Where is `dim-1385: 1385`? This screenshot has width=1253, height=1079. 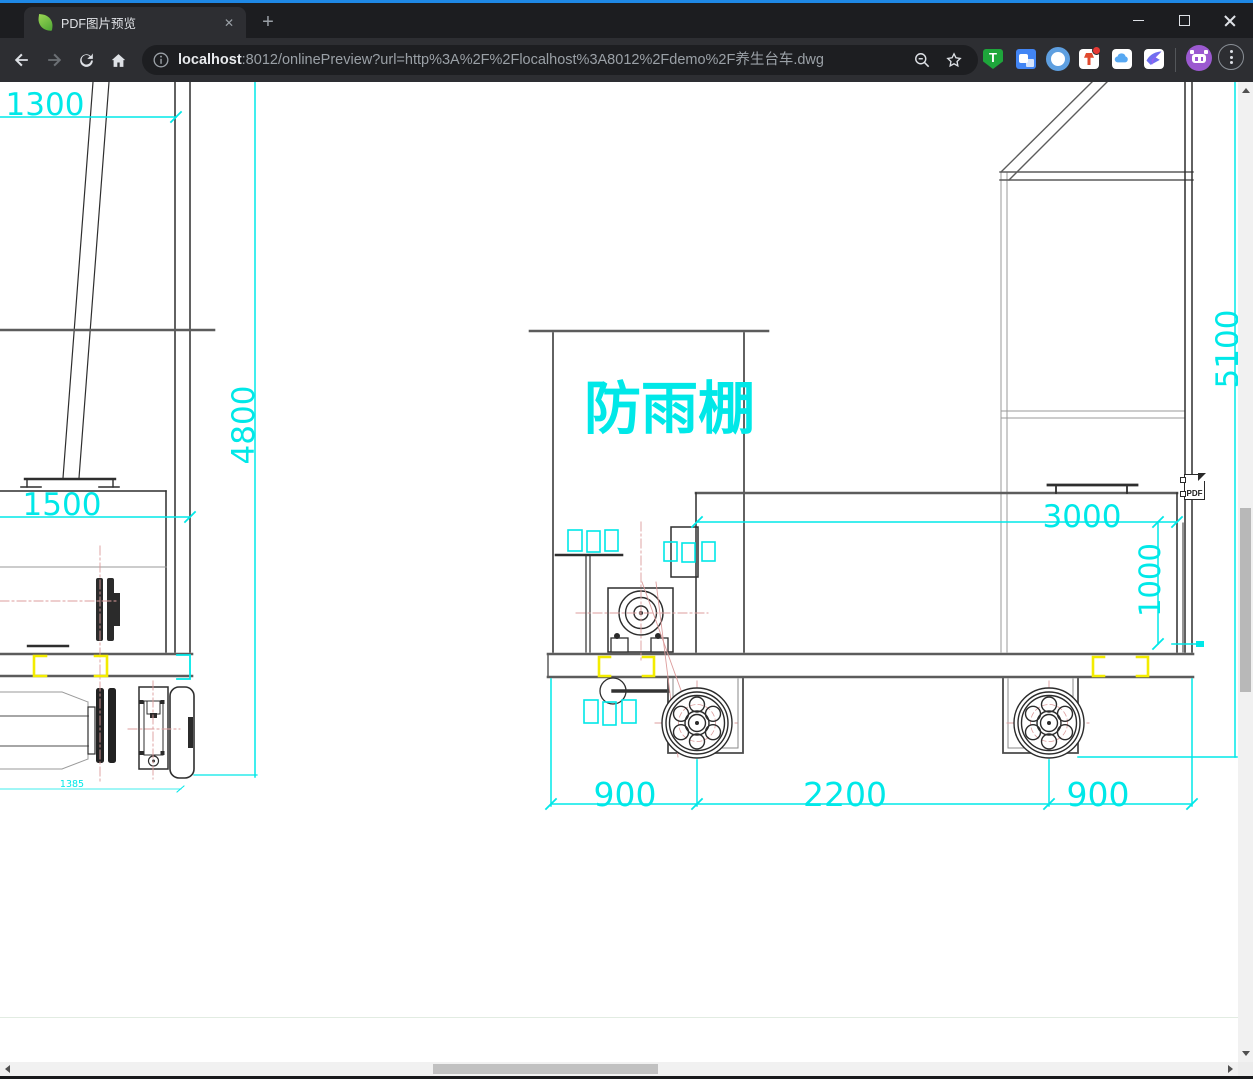
dim-1385: 1385 is located at coordinates (72, 784).